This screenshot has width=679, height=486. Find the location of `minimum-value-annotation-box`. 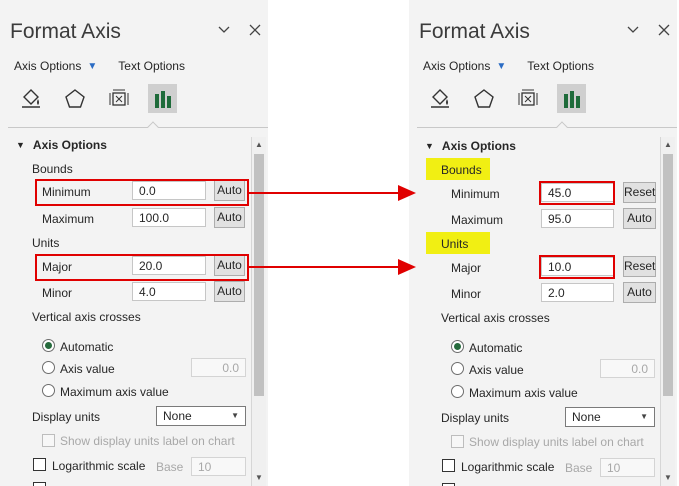

minimum-value-annotation-box is located at coordinates (577, 193).